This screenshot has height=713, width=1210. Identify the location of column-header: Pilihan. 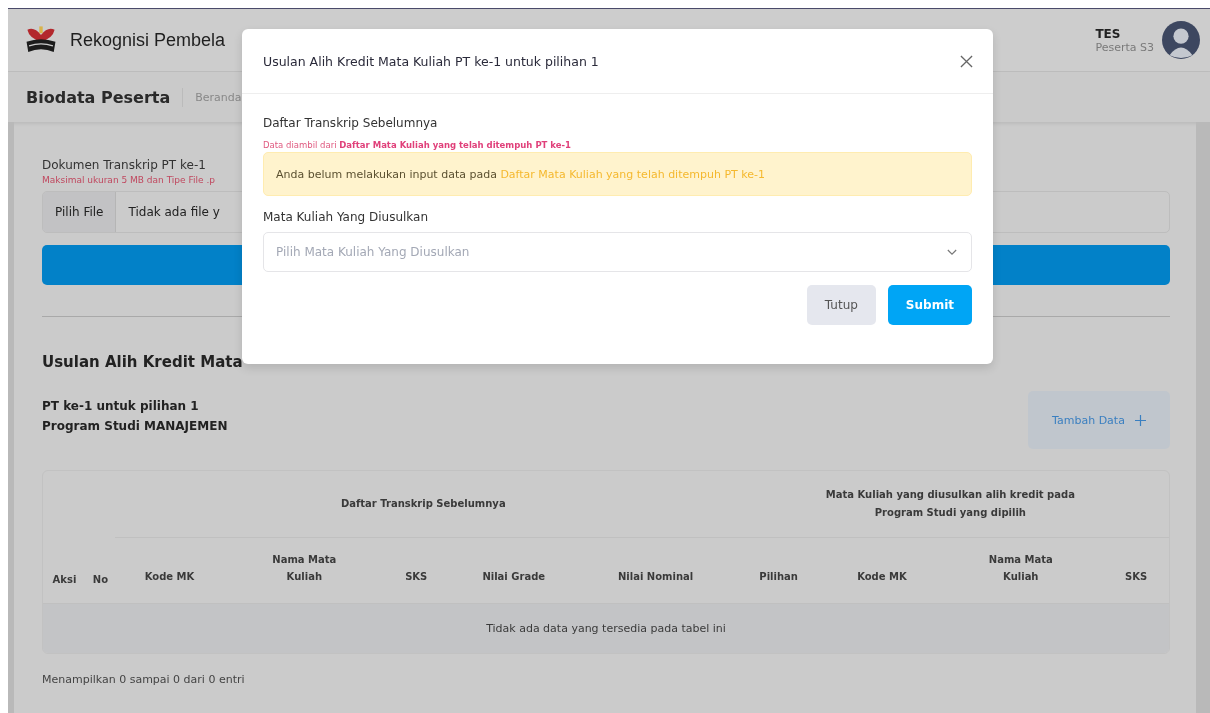
(778, 576).